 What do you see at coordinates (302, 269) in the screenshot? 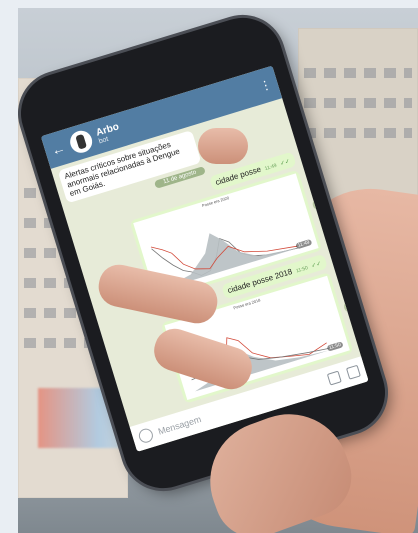
I see `message-time: 11:50` at bounding box center [302, 269].